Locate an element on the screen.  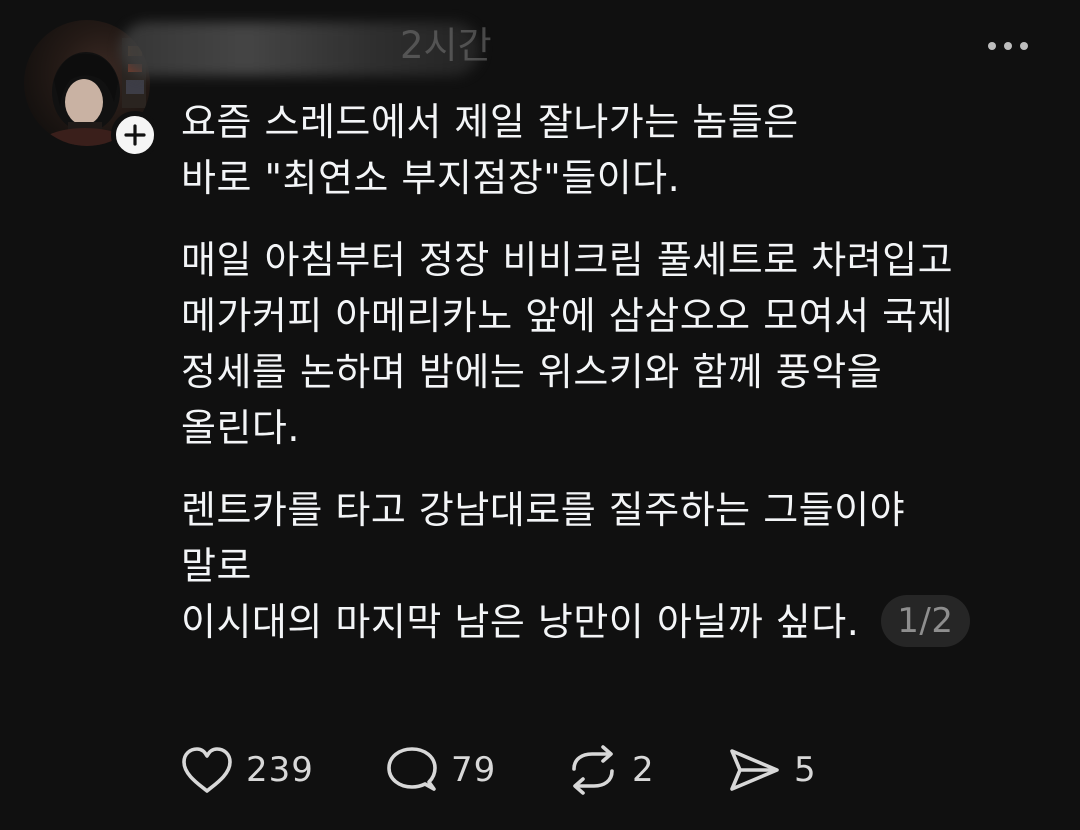
page-indicator: 1/2 is located at coordinates (925, 620).